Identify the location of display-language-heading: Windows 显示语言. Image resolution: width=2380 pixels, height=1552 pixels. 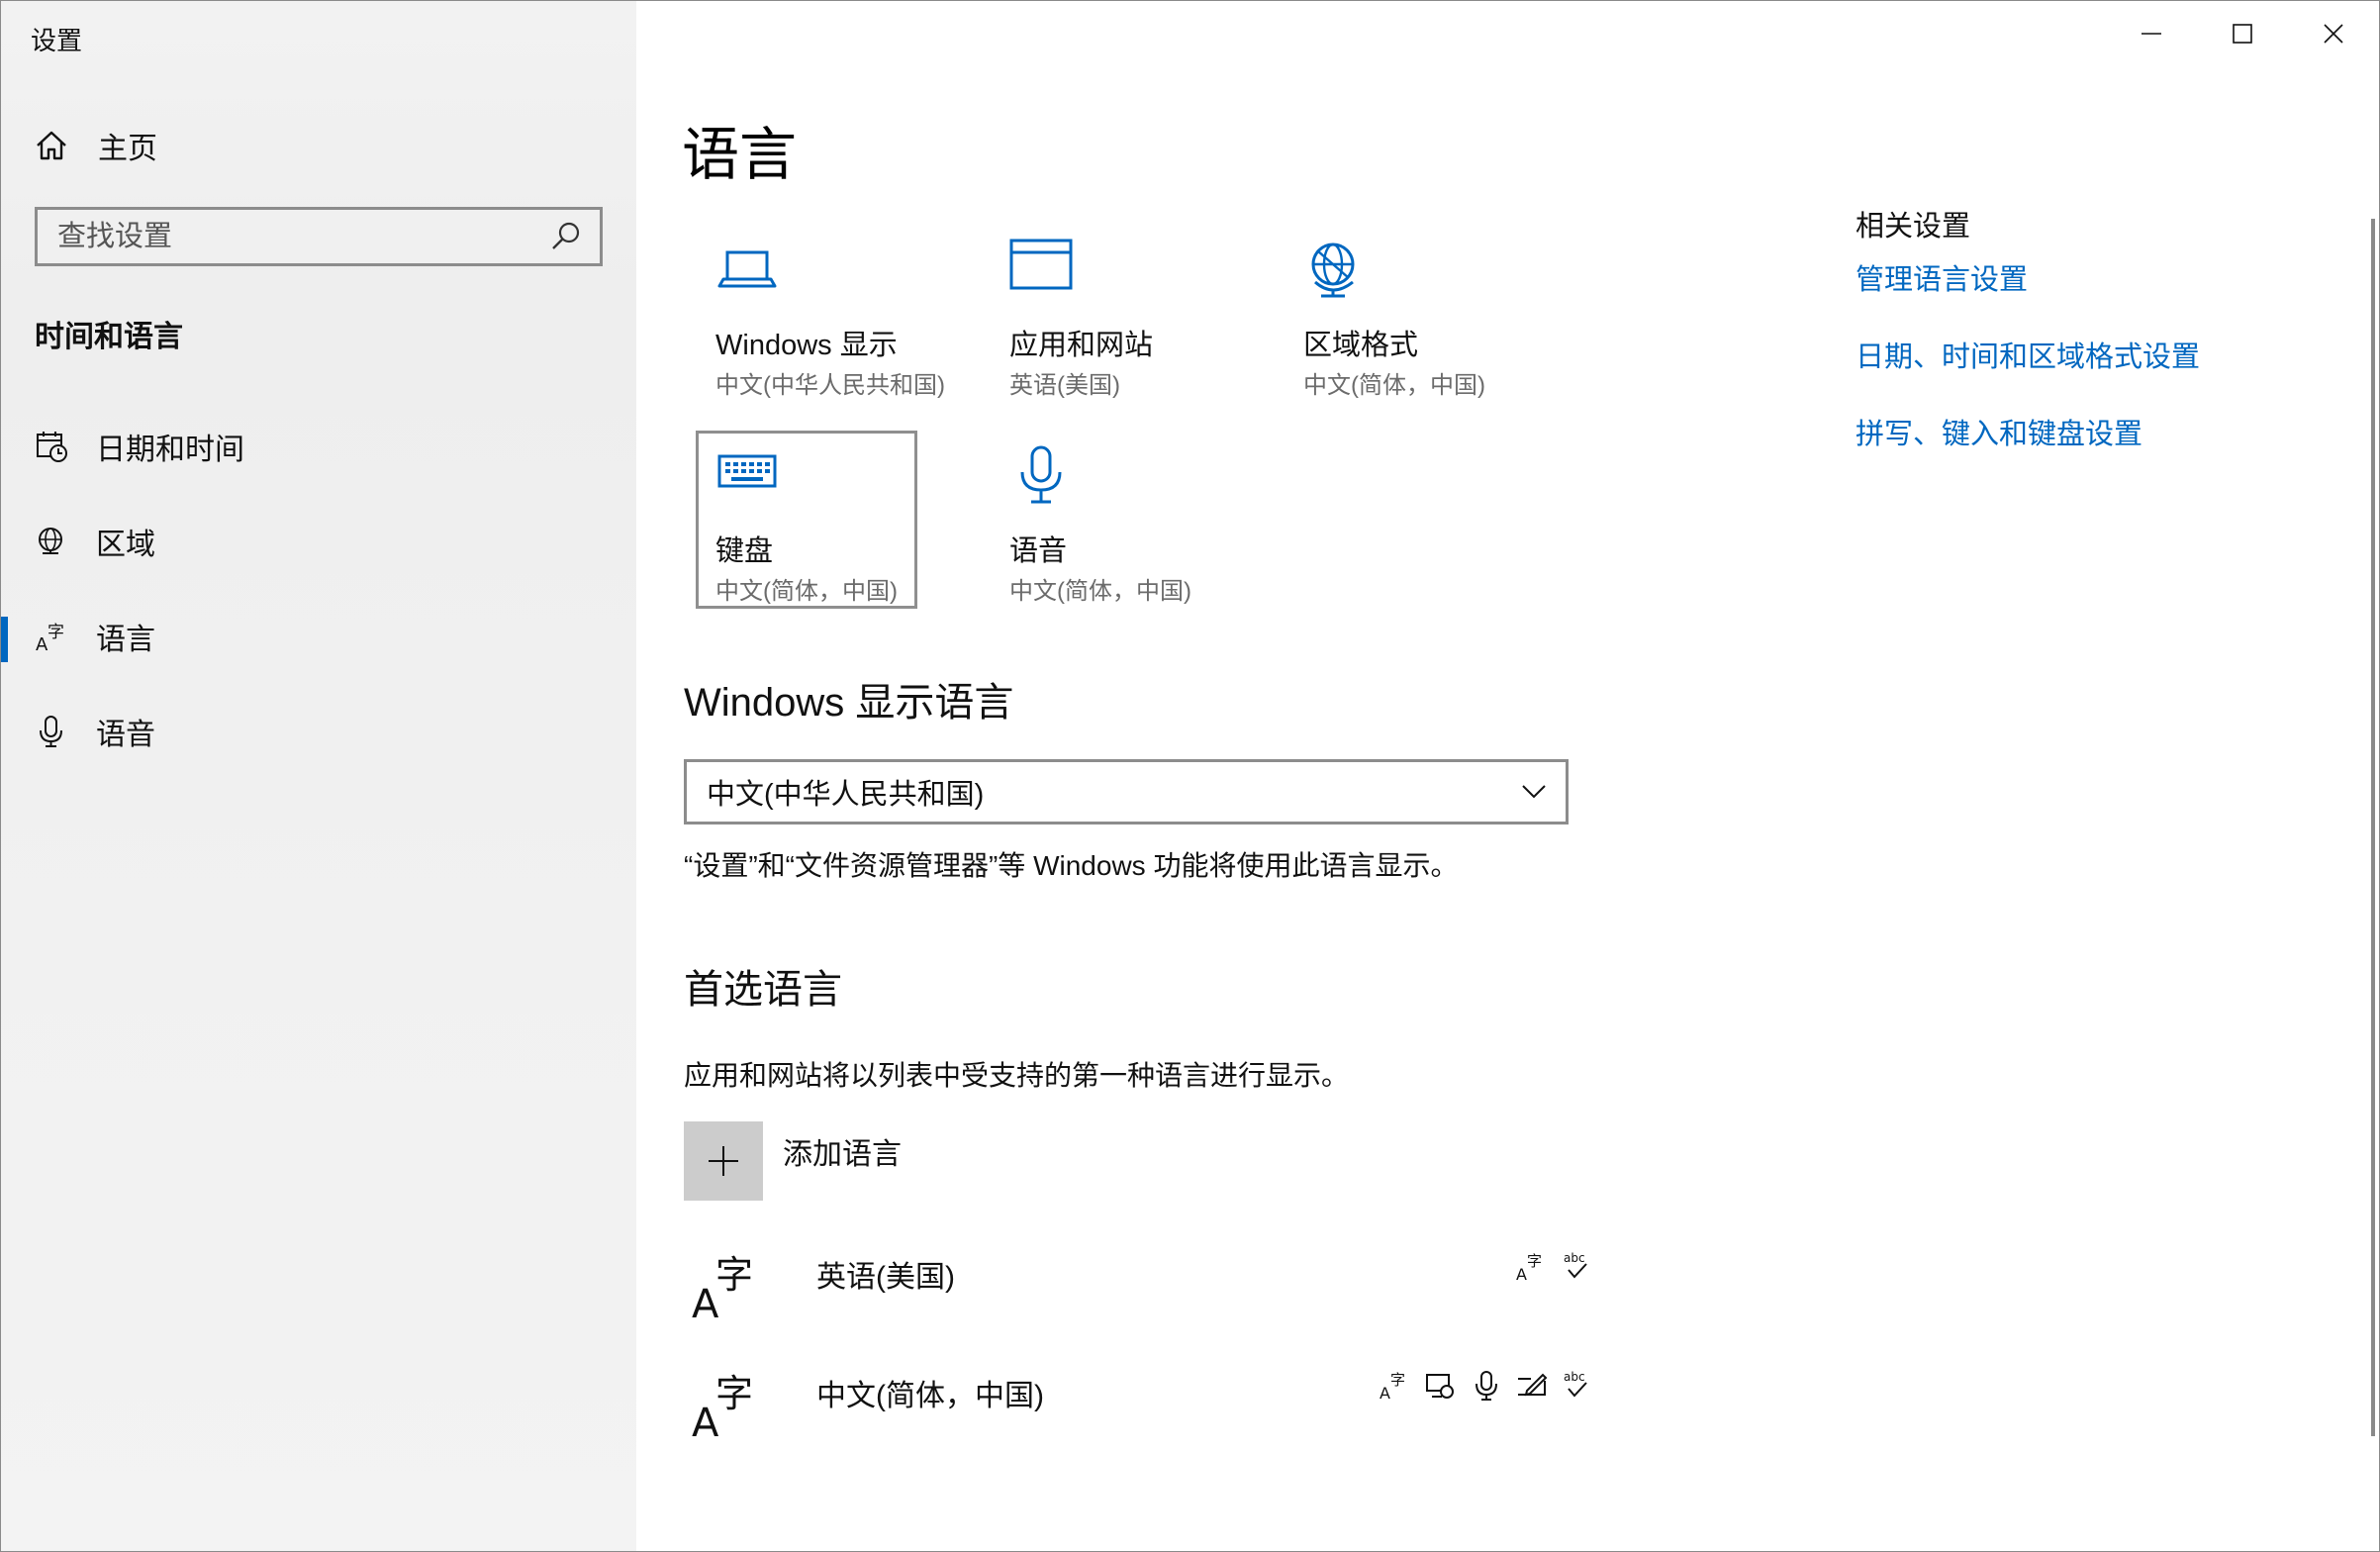
(849, 703).